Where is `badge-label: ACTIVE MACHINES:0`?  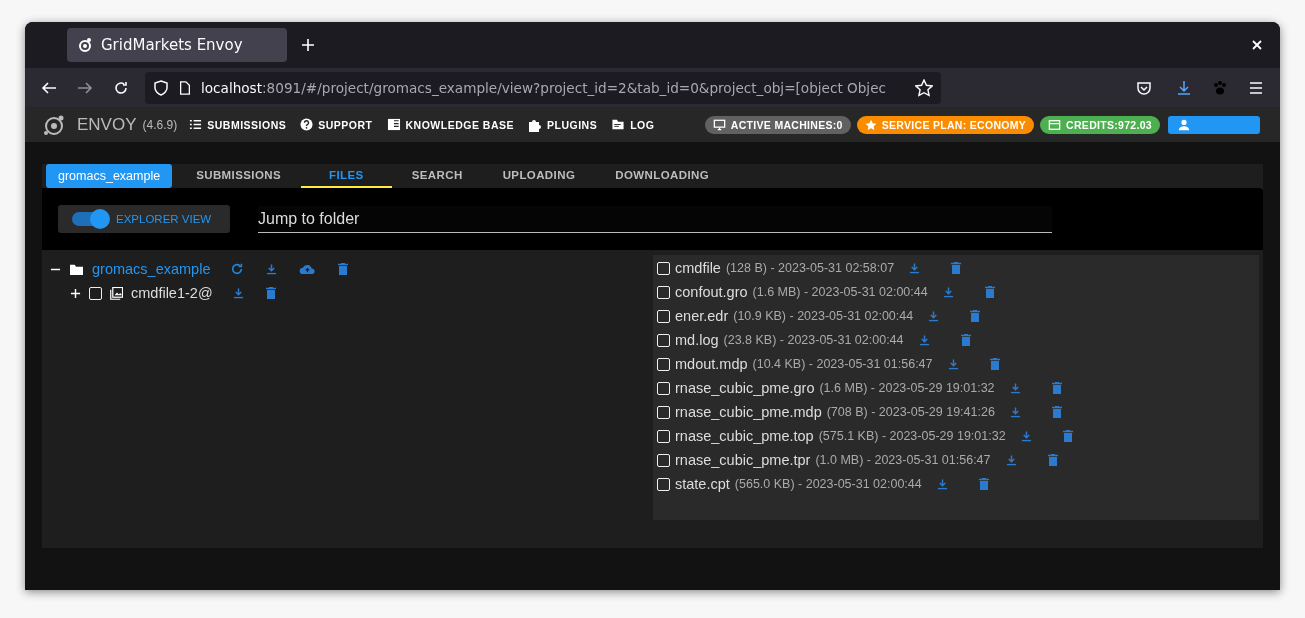 badge-label: ACTIVE MACHINES:0 is located at coordinates (786, 124).